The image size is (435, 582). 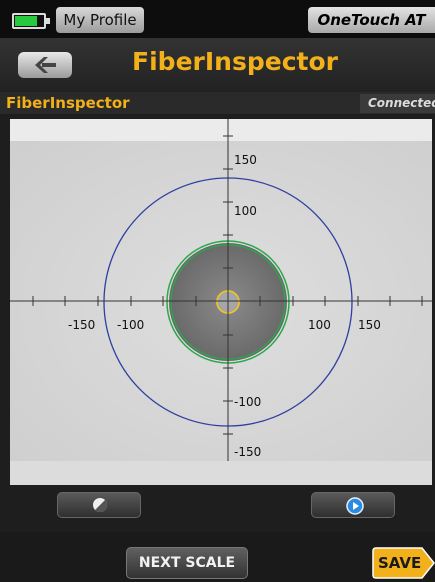 I want to click on axis-label-x-100: 100, so click(x=319, y=325).